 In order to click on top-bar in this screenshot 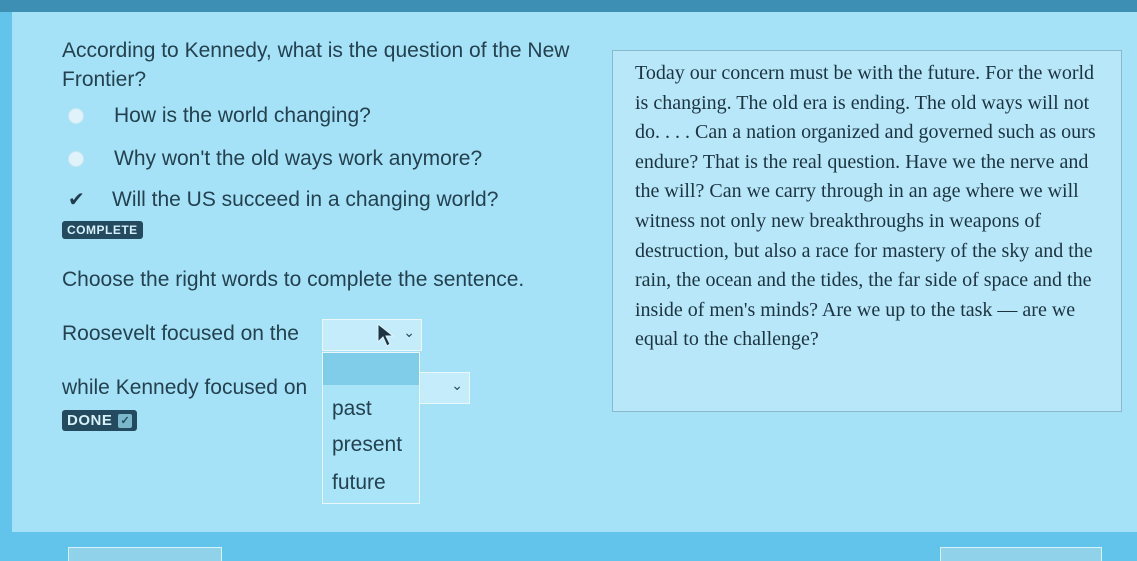, I will do `click(568, 6)`.